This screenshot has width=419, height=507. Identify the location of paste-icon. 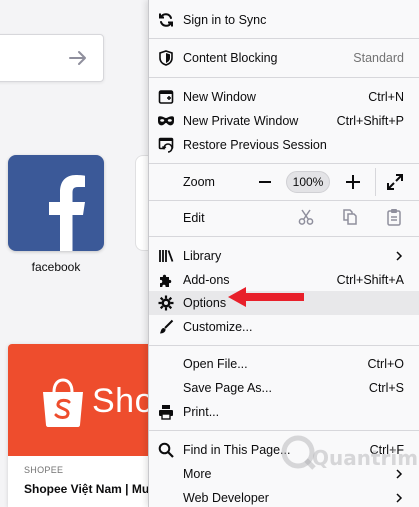
(394, 217).